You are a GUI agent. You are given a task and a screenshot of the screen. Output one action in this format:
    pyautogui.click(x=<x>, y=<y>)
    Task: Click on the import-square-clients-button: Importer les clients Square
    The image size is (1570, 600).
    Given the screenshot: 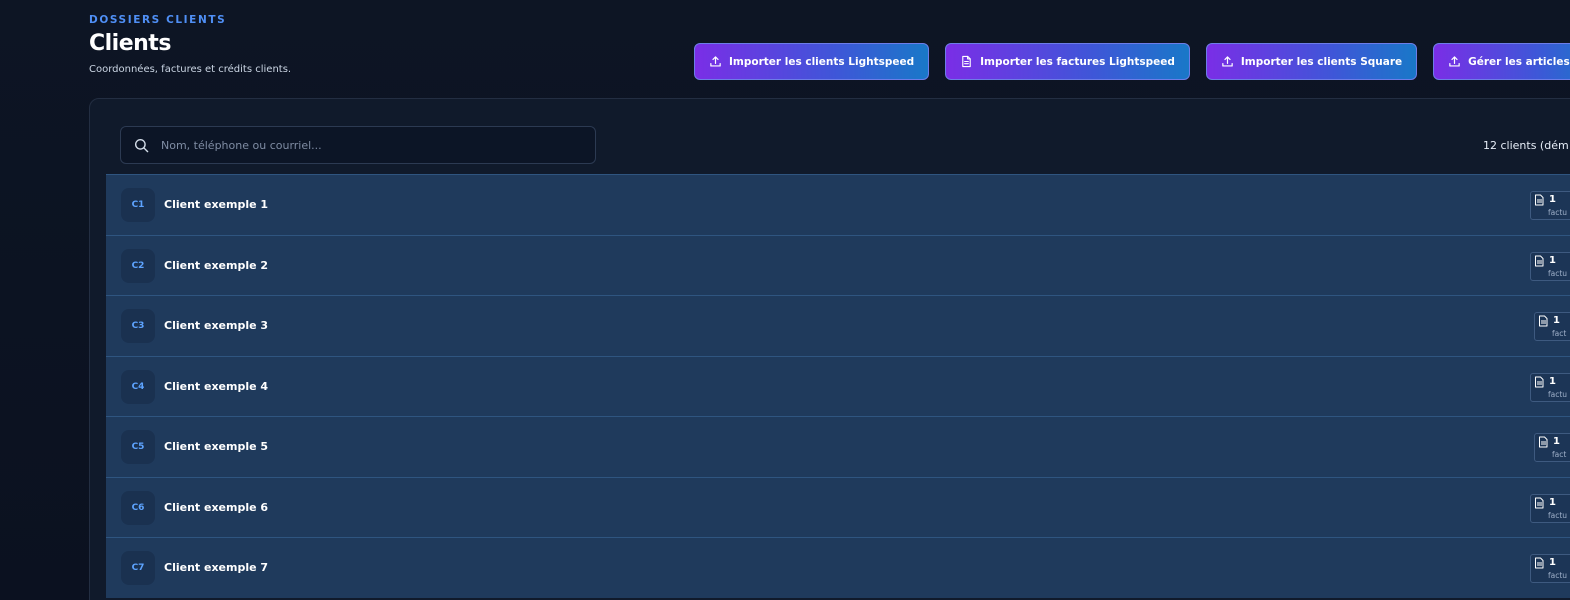 What is the action you would take?
    pyautogui.click(x=1311, y=61)
    